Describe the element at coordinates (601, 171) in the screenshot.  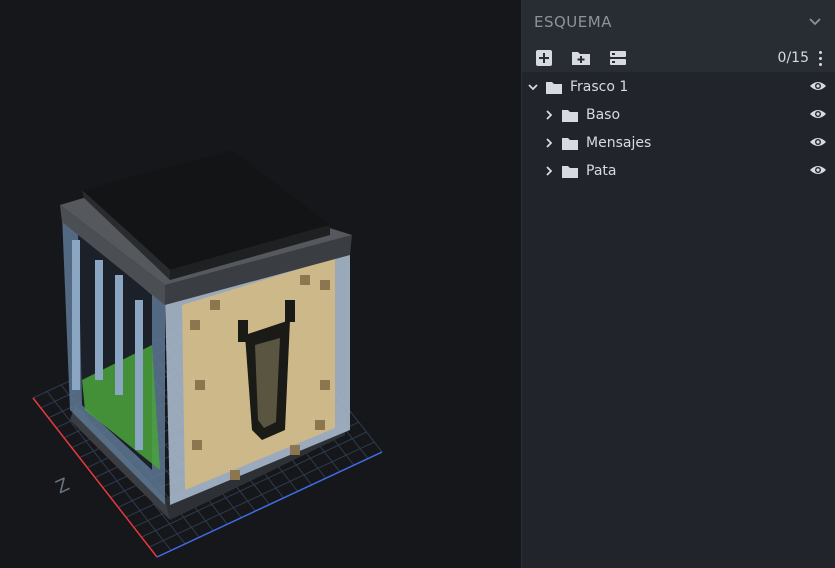
I see `tree-item-label: Pata` at that location.